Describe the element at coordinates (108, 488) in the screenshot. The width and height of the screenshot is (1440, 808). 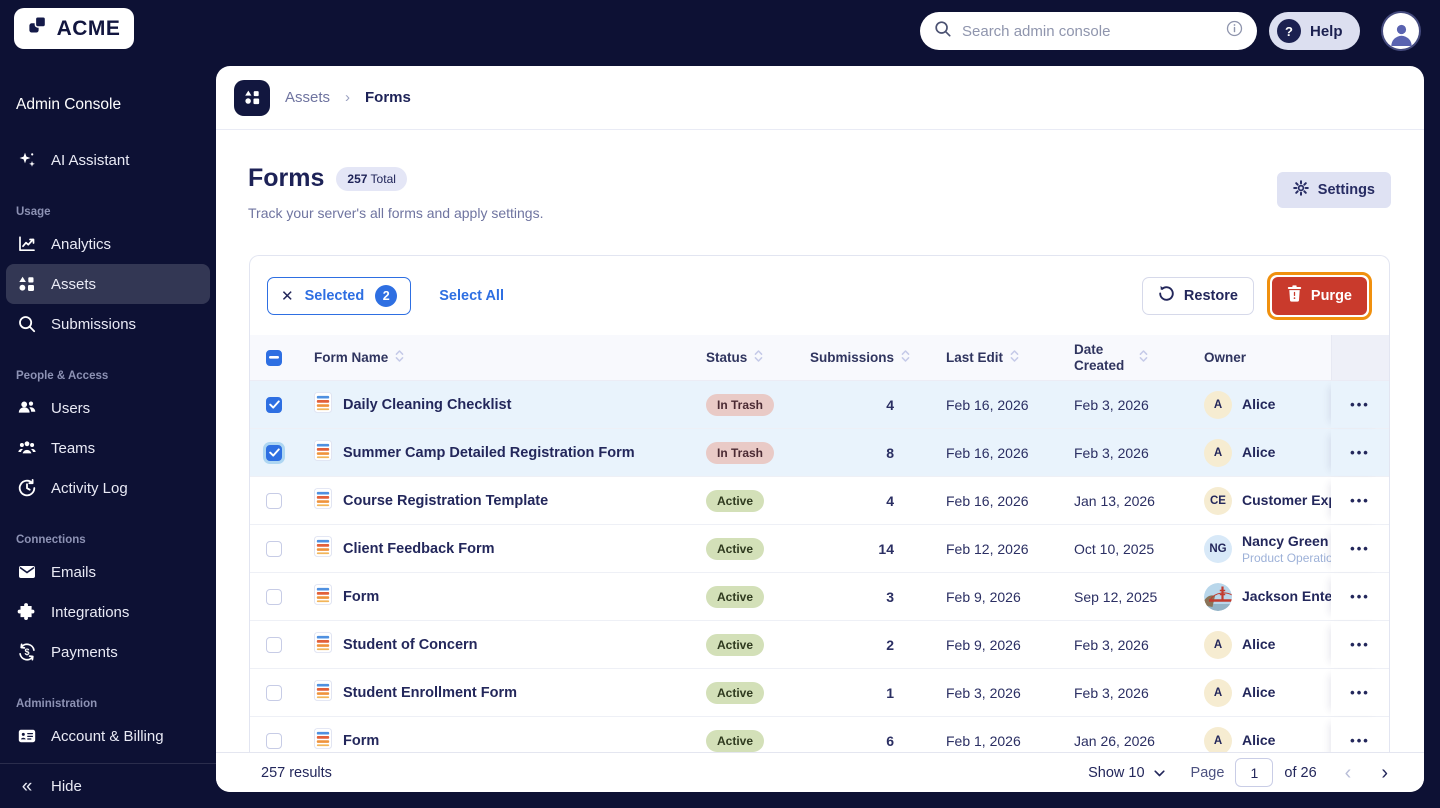
I see `sidebar-item-activity-log: Activity Log` at that location.